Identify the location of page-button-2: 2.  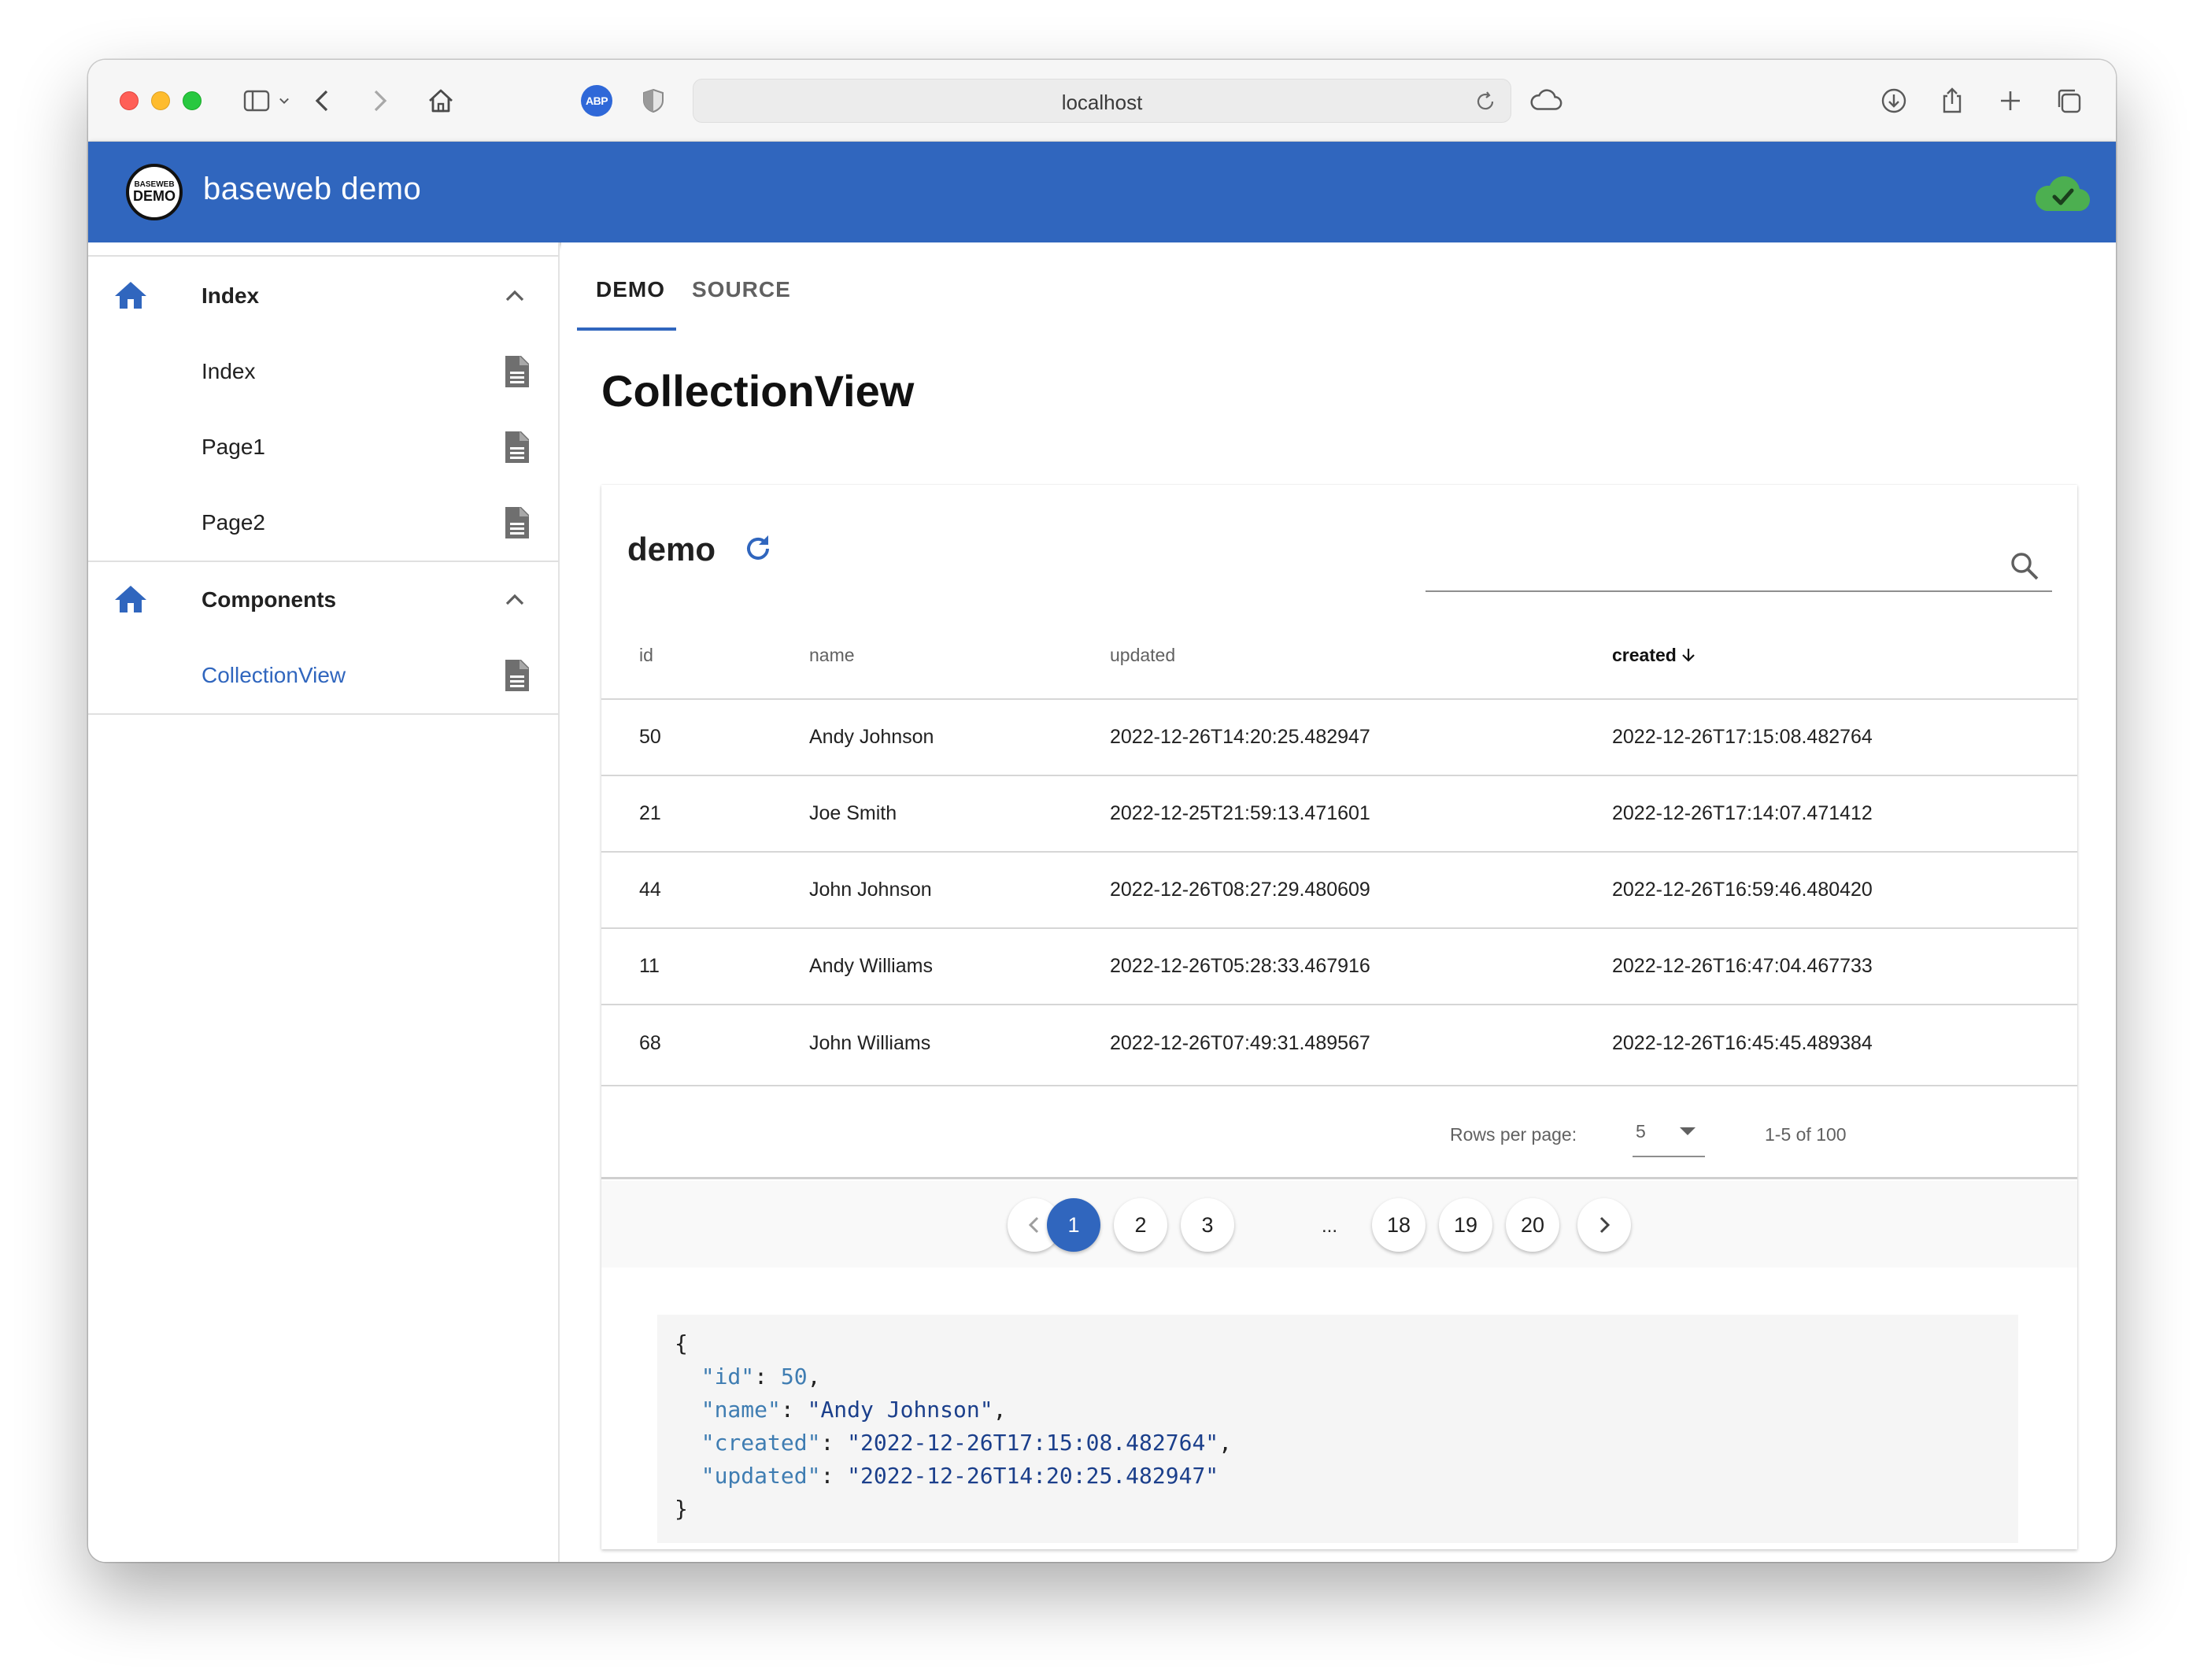
(1140, 1225).